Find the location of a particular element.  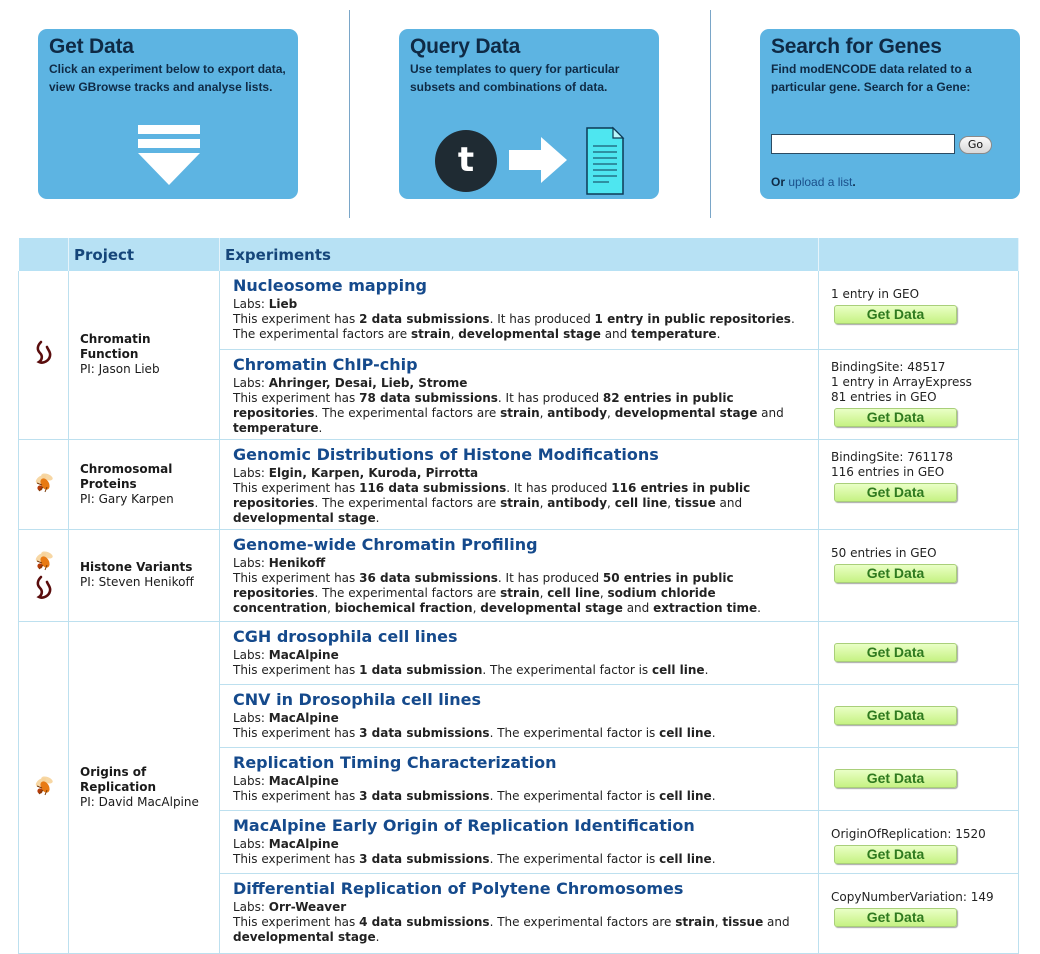

get-data-title: Get Data is located at coordinates (91, 46).